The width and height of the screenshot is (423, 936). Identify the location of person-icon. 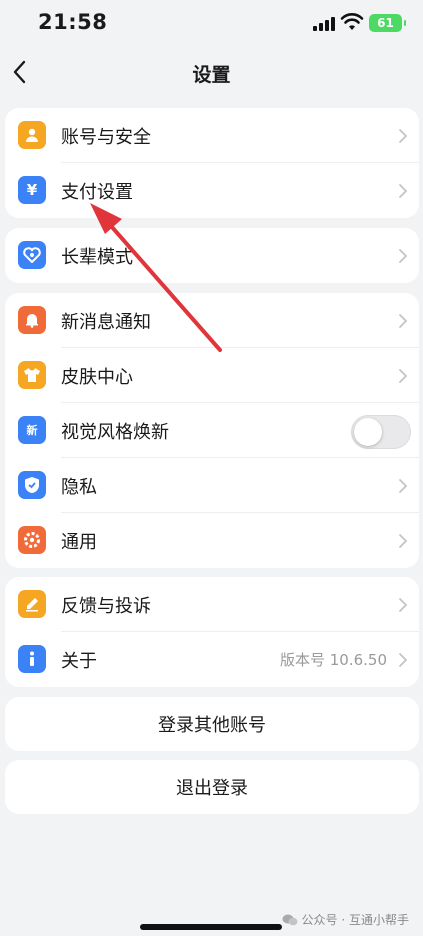
(32, 135).